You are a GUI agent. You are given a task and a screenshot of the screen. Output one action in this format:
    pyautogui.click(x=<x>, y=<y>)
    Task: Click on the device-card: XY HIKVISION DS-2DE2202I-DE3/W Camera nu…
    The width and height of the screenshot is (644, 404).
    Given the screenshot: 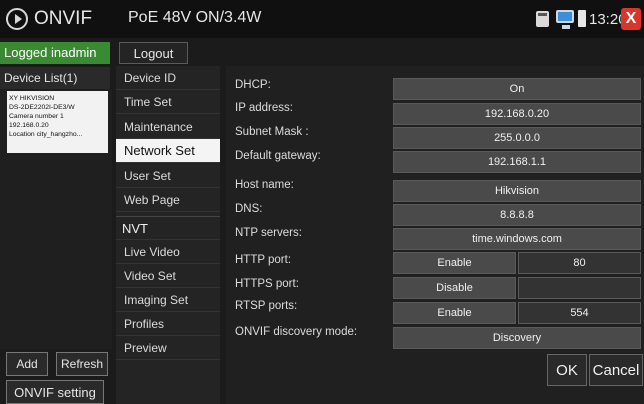 What is the action you would take?
    pyautogui.click(x=57, y=122)
    